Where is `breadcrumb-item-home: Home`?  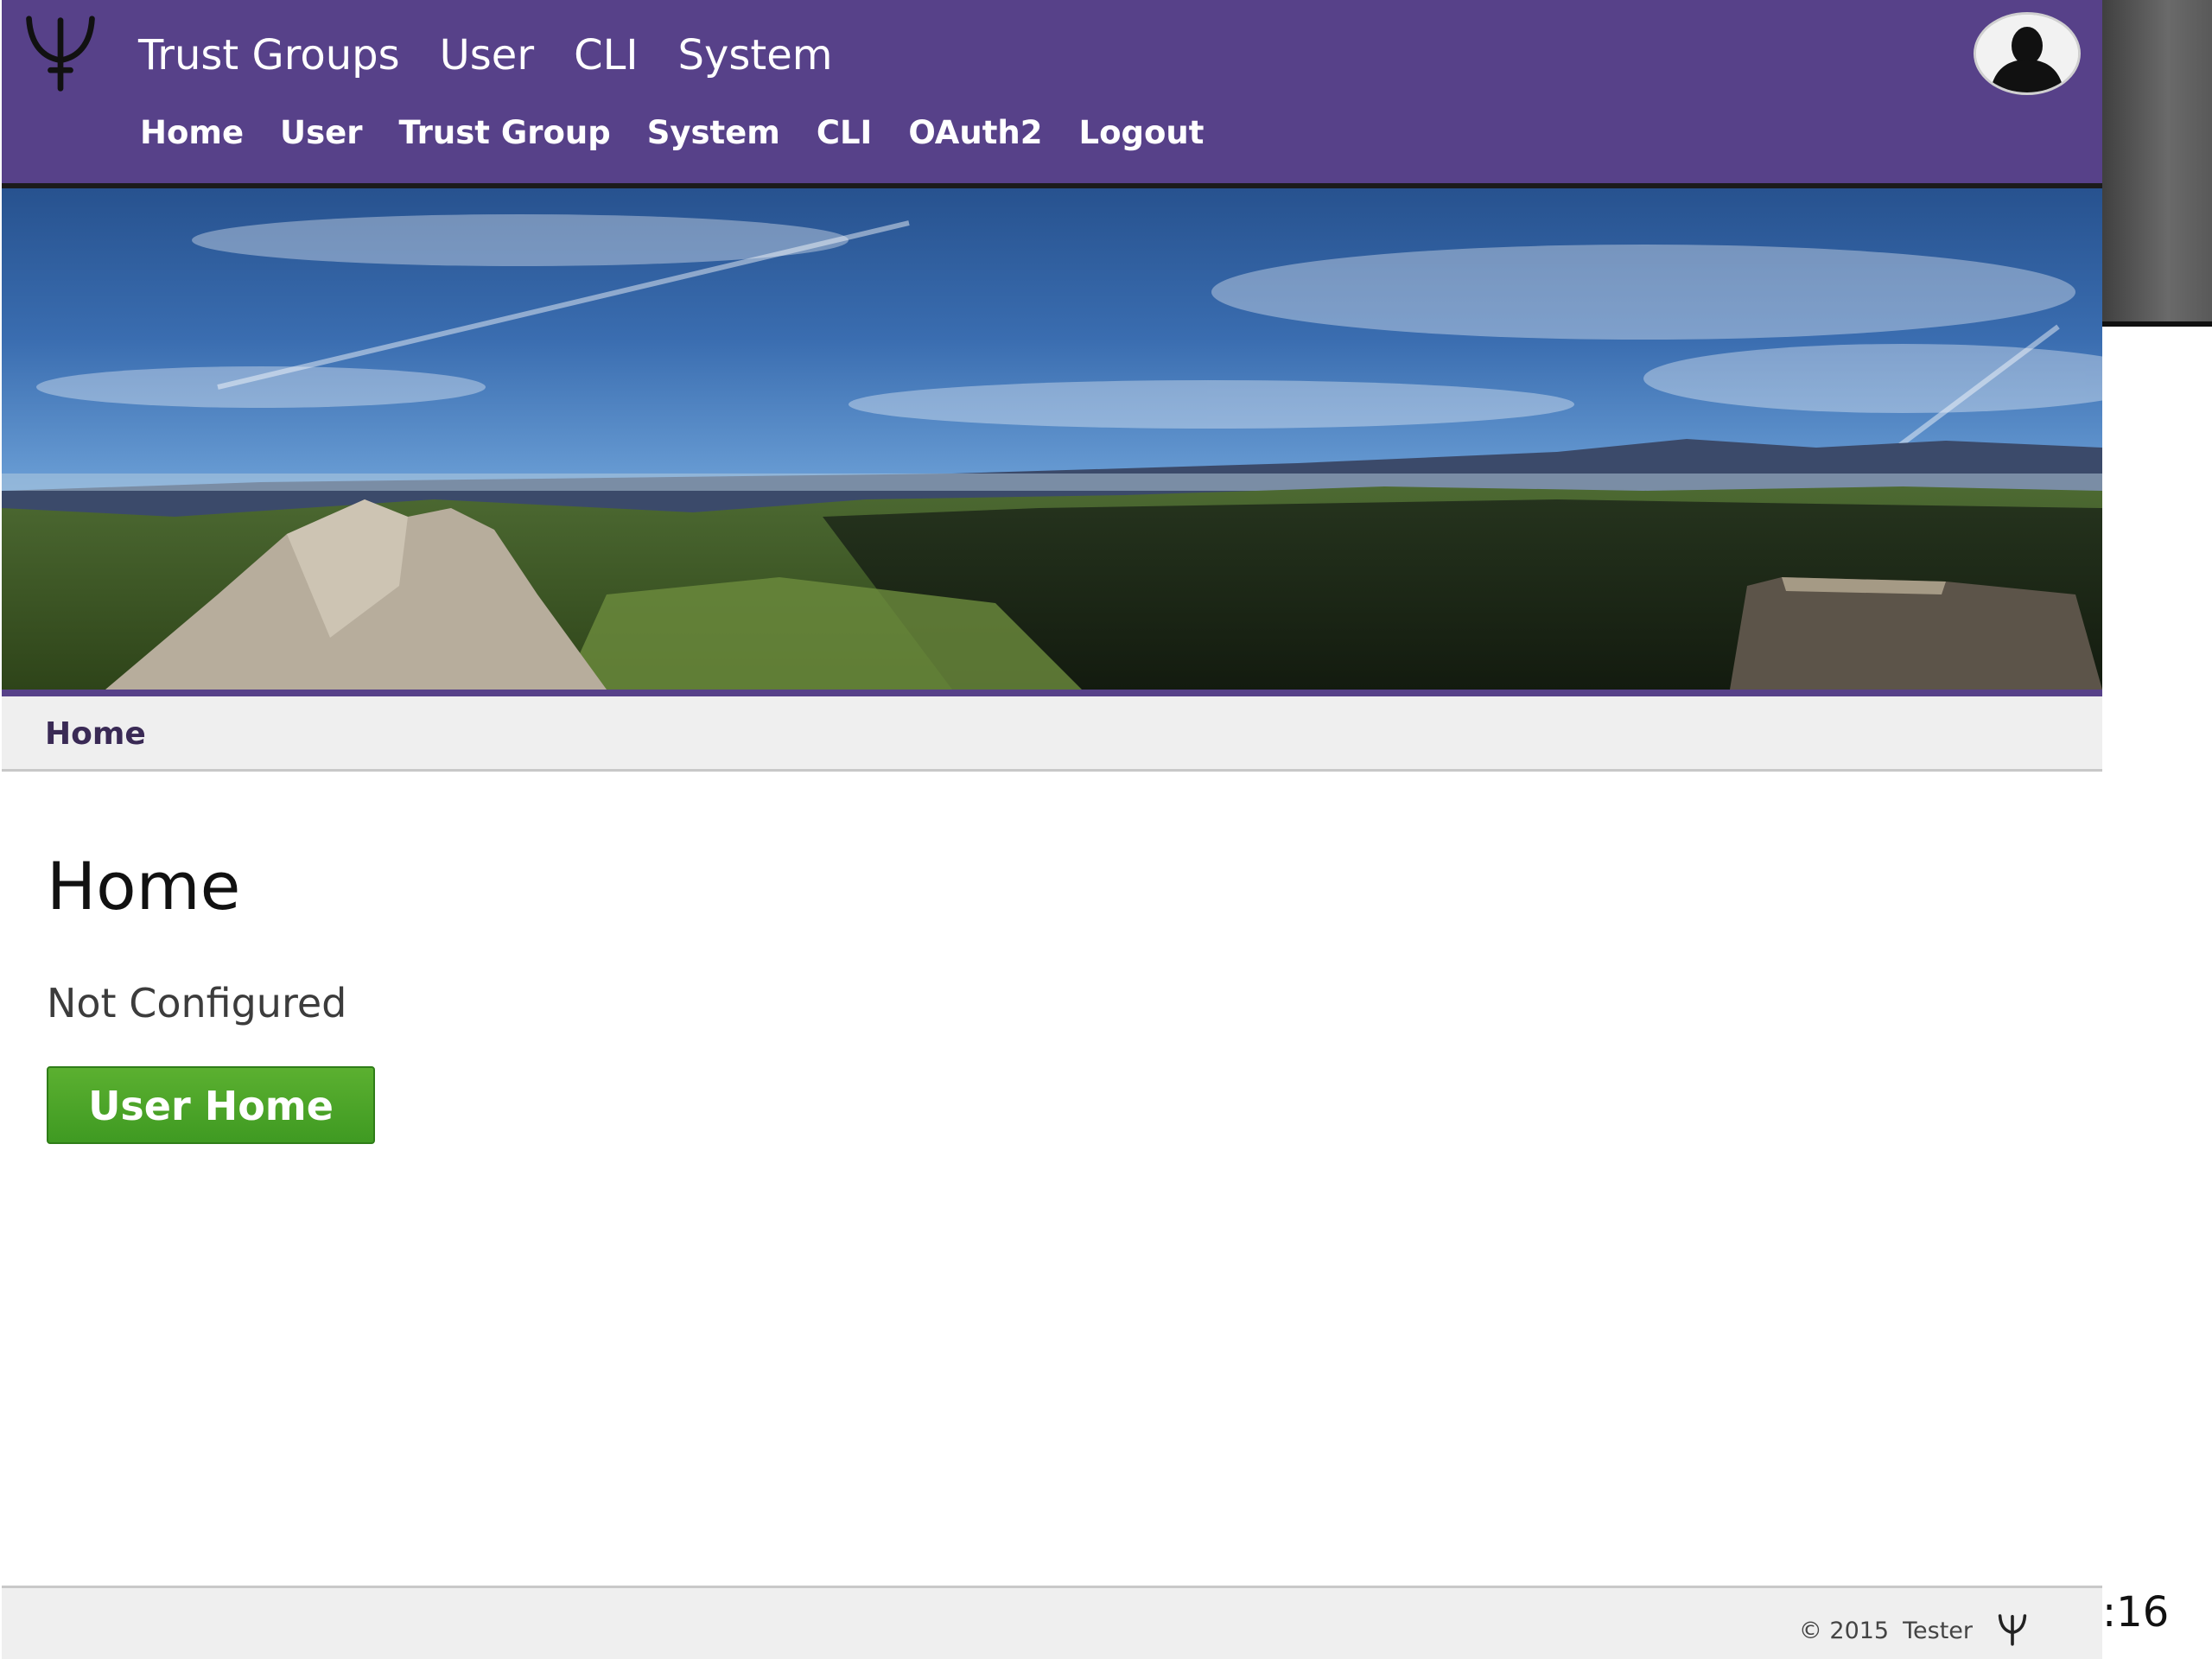
breadcrumb-item-home: Home is located at coordinates (95, 734).